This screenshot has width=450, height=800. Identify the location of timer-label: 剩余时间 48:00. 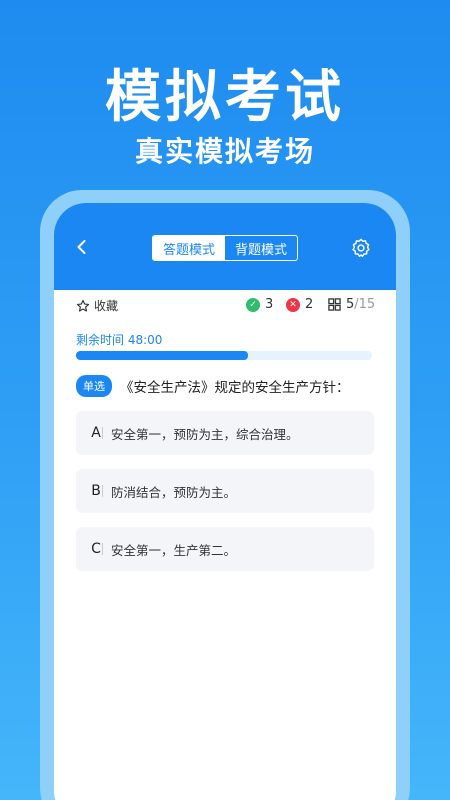
(119, 340).